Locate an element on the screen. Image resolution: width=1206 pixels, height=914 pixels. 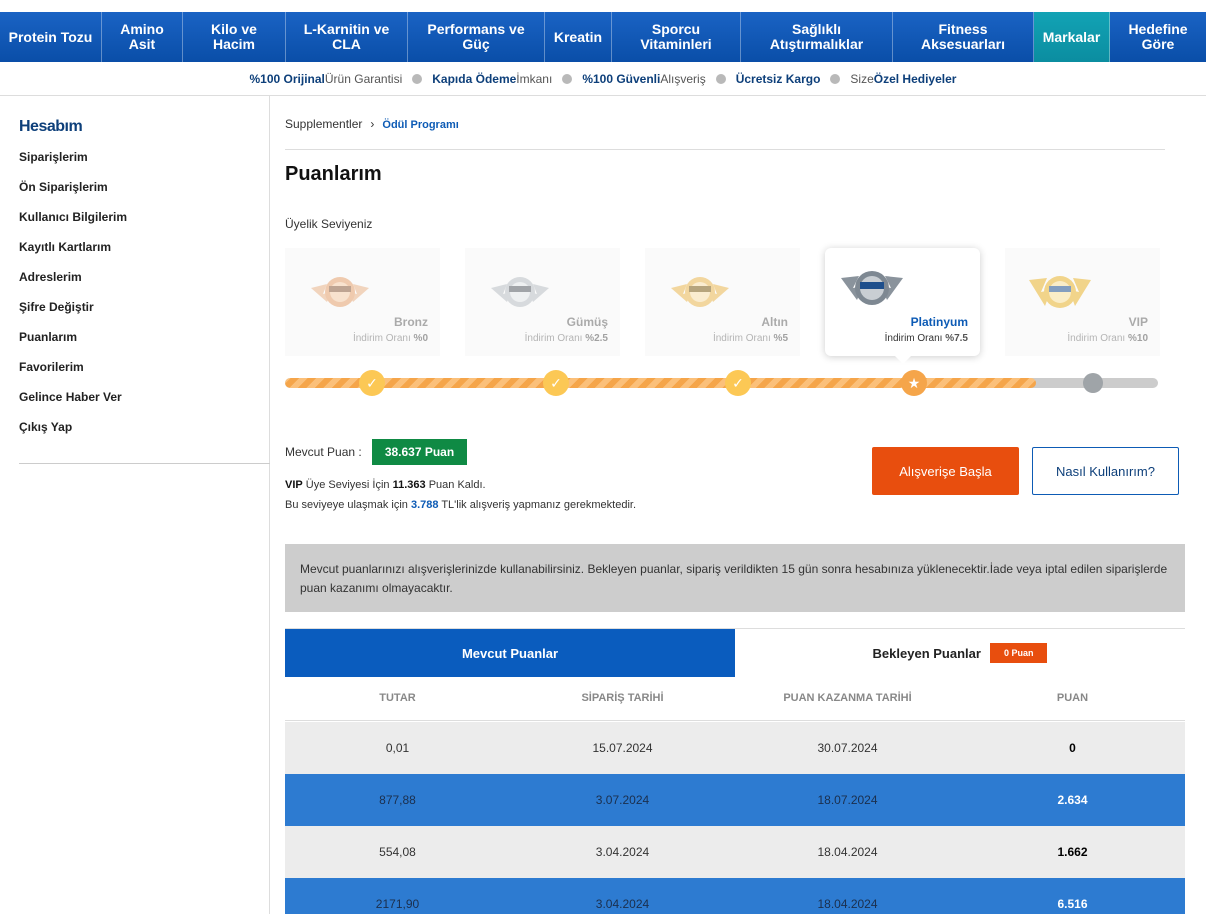
nav-performans: Performans ve Güç is located at coordinates (476, 37).